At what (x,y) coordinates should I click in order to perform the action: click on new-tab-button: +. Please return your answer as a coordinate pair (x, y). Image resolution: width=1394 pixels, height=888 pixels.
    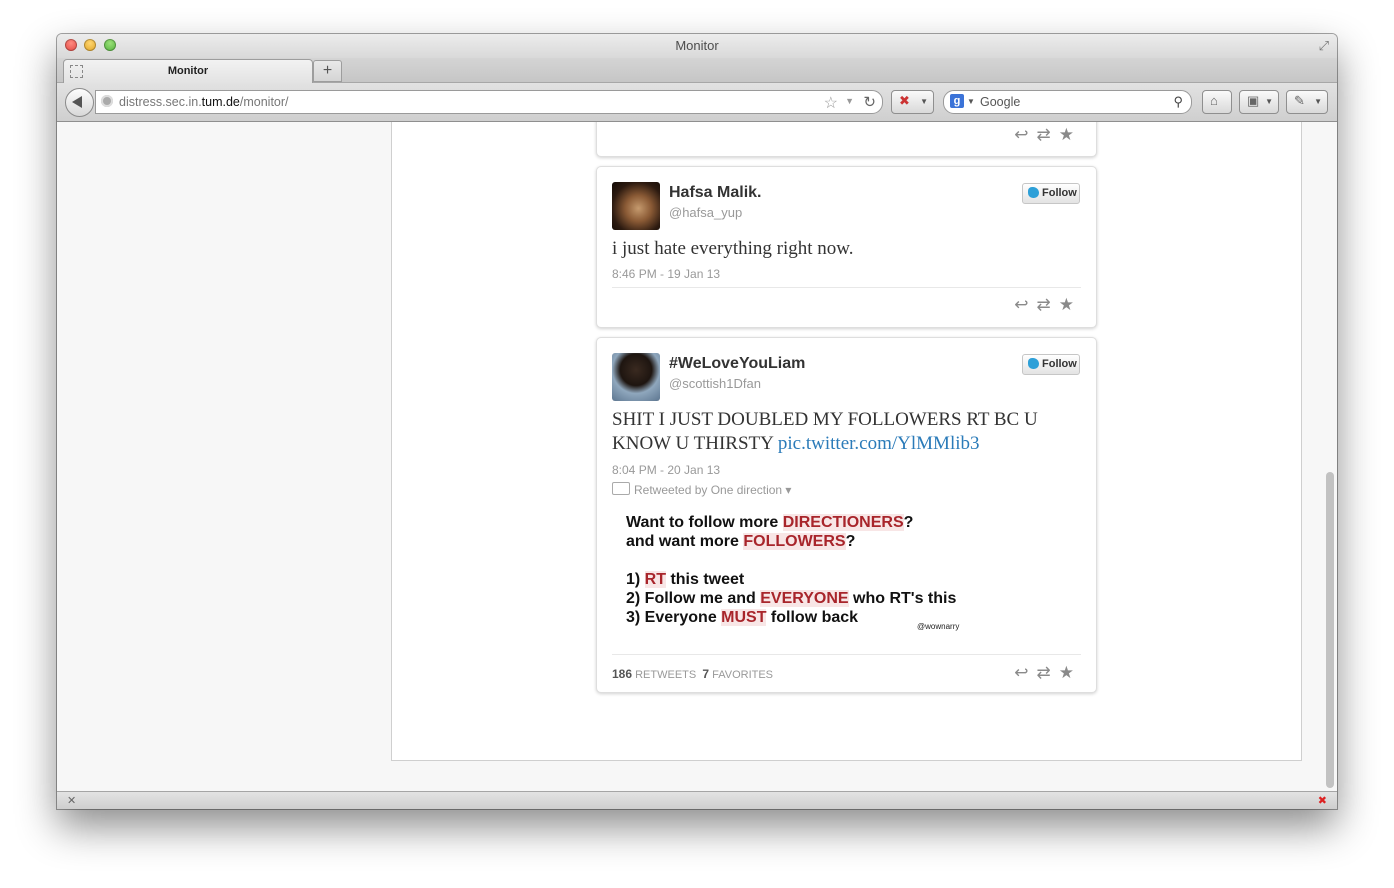
    Looking at the image, I should click on (327, 71).